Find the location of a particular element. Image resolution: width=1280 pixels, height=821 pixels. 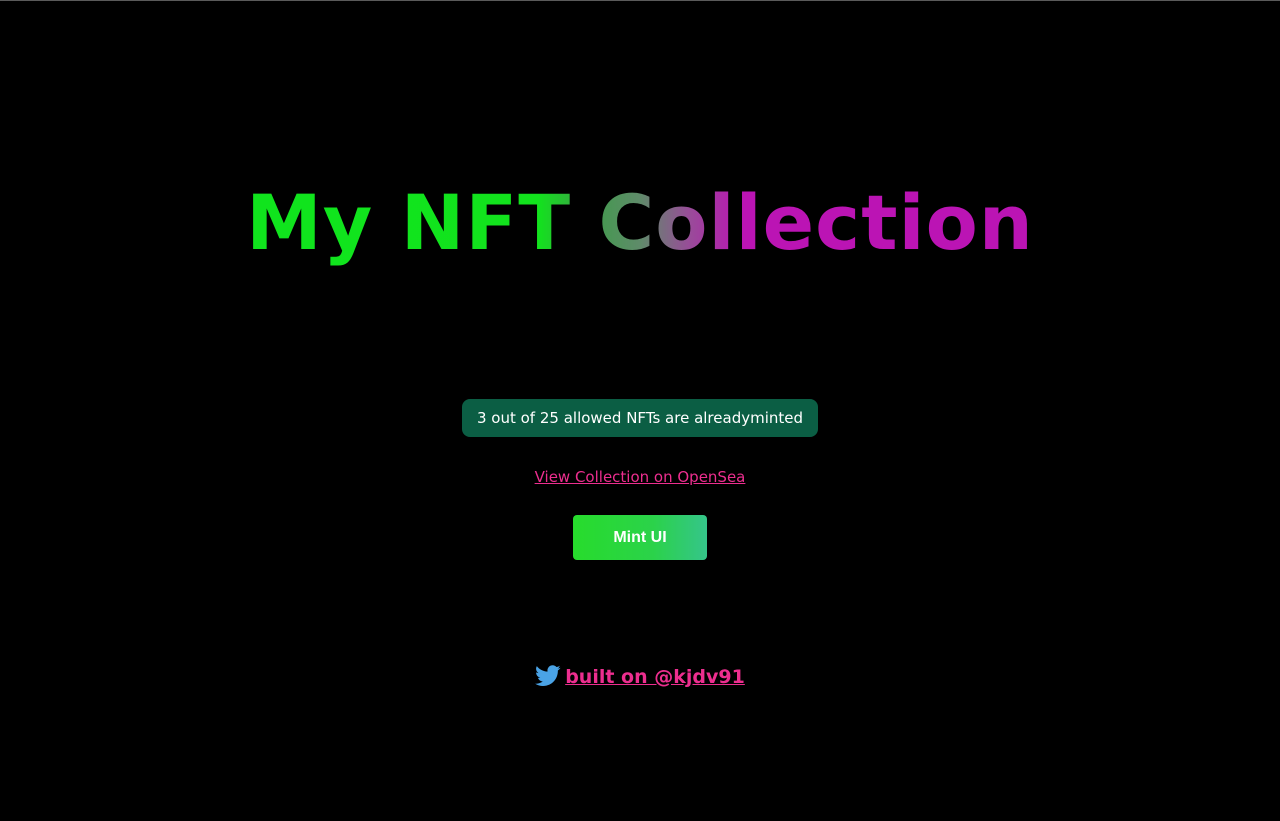

footer: built on @kjdv91 is located at coordinates (640, 677).